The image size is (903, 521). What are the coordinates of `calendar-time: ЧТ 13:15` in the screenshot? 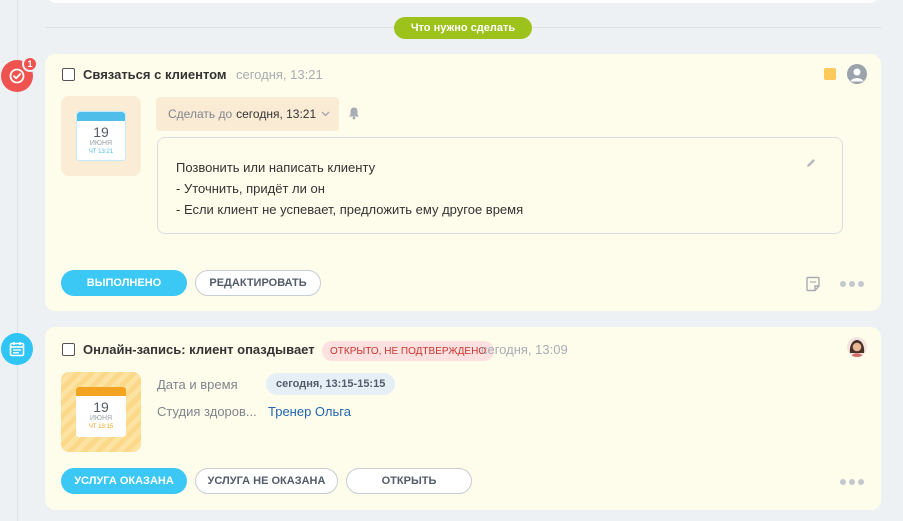 It's located at (101, 427).